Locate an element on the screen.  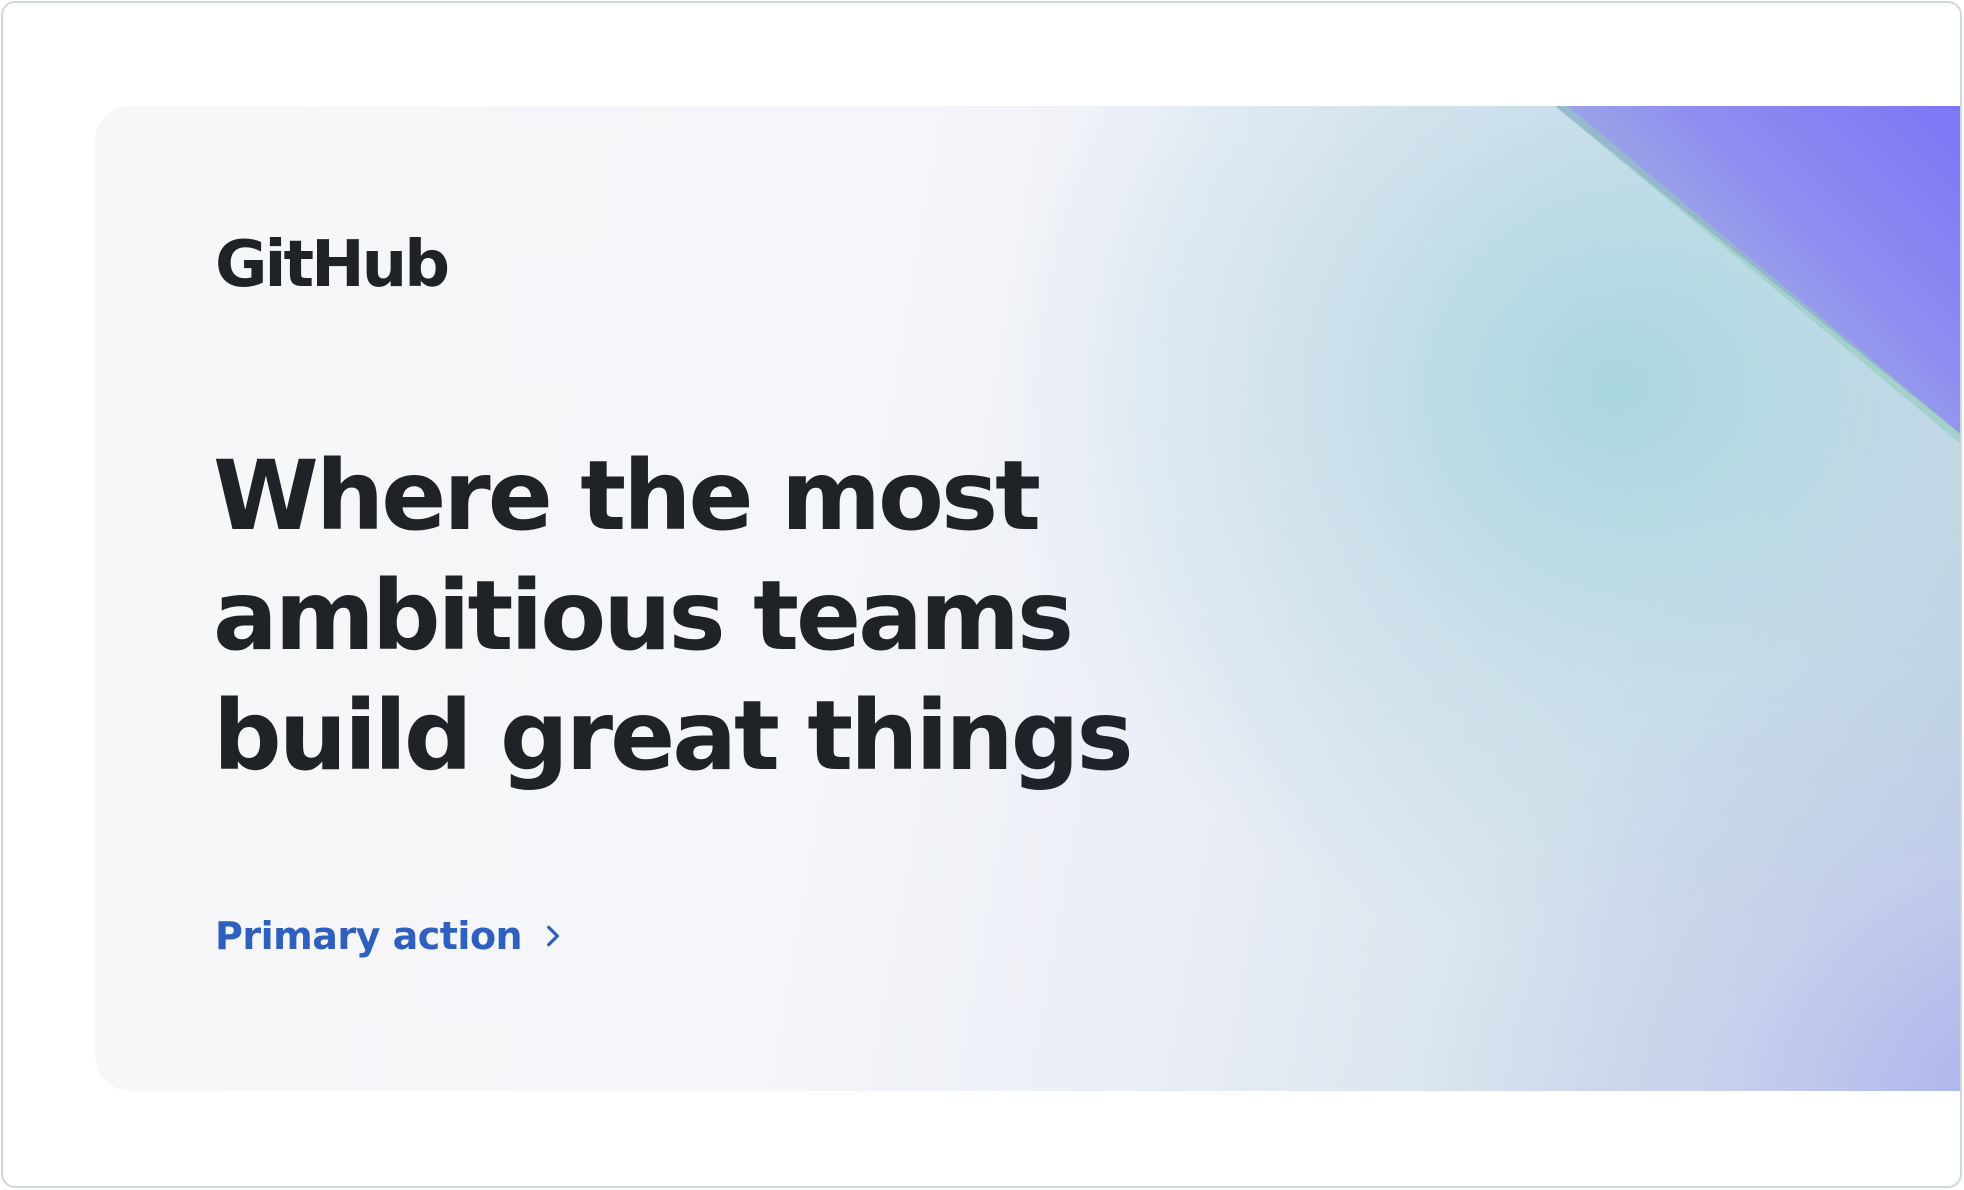
primary-action-link: Primary action is located at coordinates (390, 936).